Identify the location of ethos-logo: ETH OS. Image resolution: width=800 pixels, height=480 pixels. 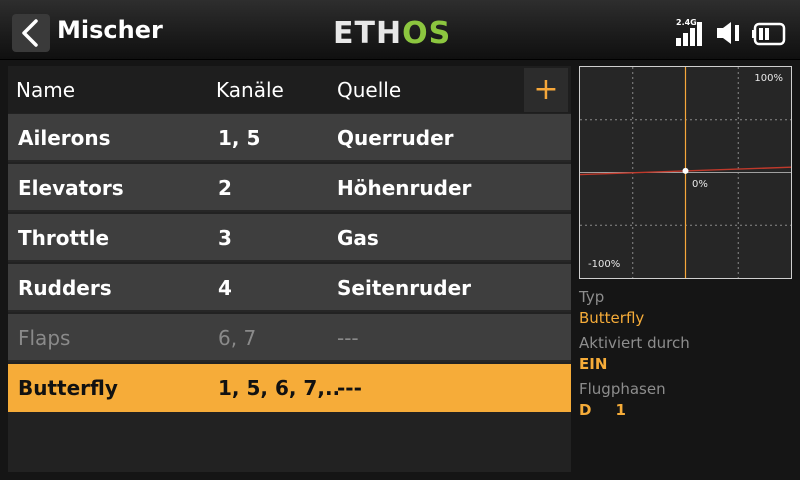
(392, 33).